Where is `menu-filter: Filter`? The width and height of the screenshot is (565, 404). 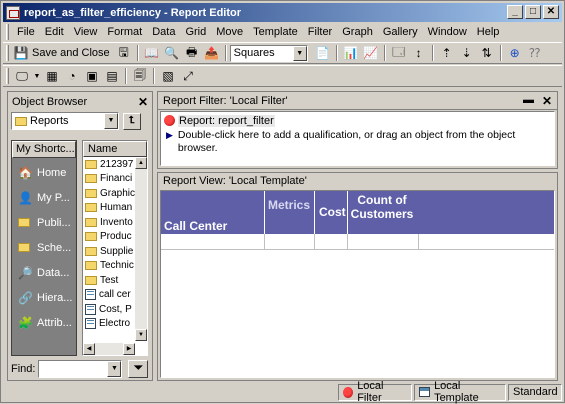 menu-filter: Filter is located at coordinates (320, 32).